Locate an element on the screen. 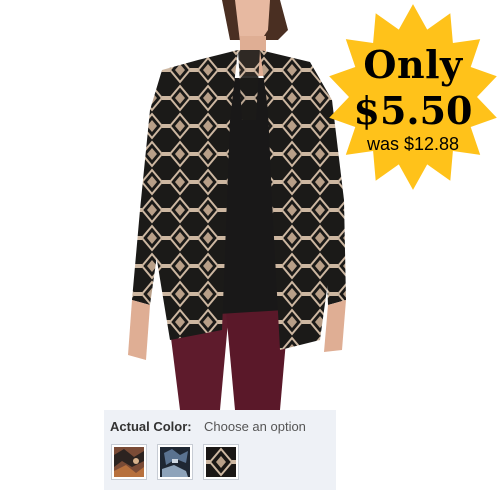 This screenshot has width=500, height=500. promo-was-price: was $12.88 is located at coordinates (413, 144).